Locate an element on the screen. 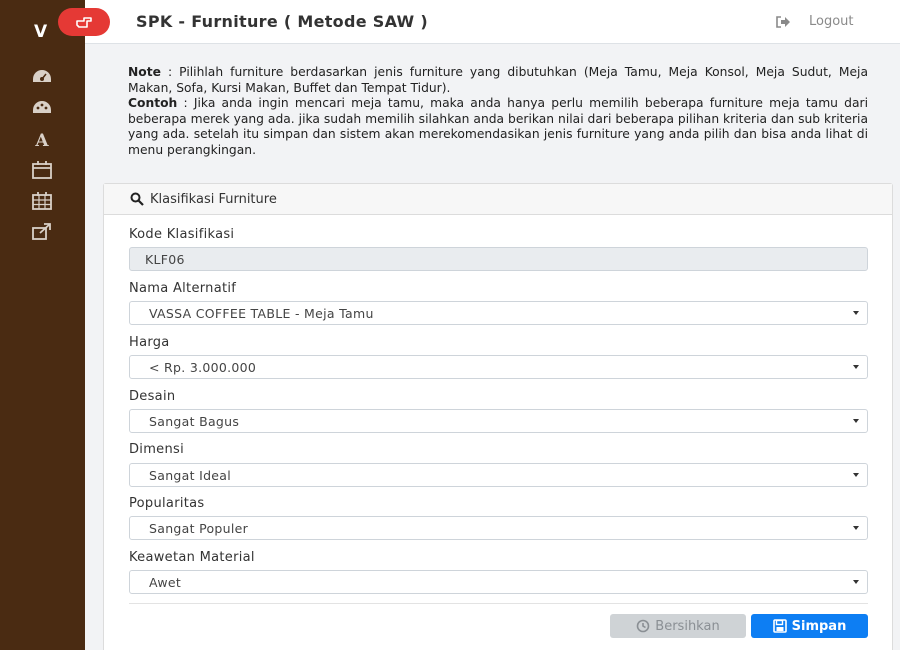 Image resolution: width=900 pixels, height=650 pixels. save-button-label: Simpan is located at coordinates (819, 626).